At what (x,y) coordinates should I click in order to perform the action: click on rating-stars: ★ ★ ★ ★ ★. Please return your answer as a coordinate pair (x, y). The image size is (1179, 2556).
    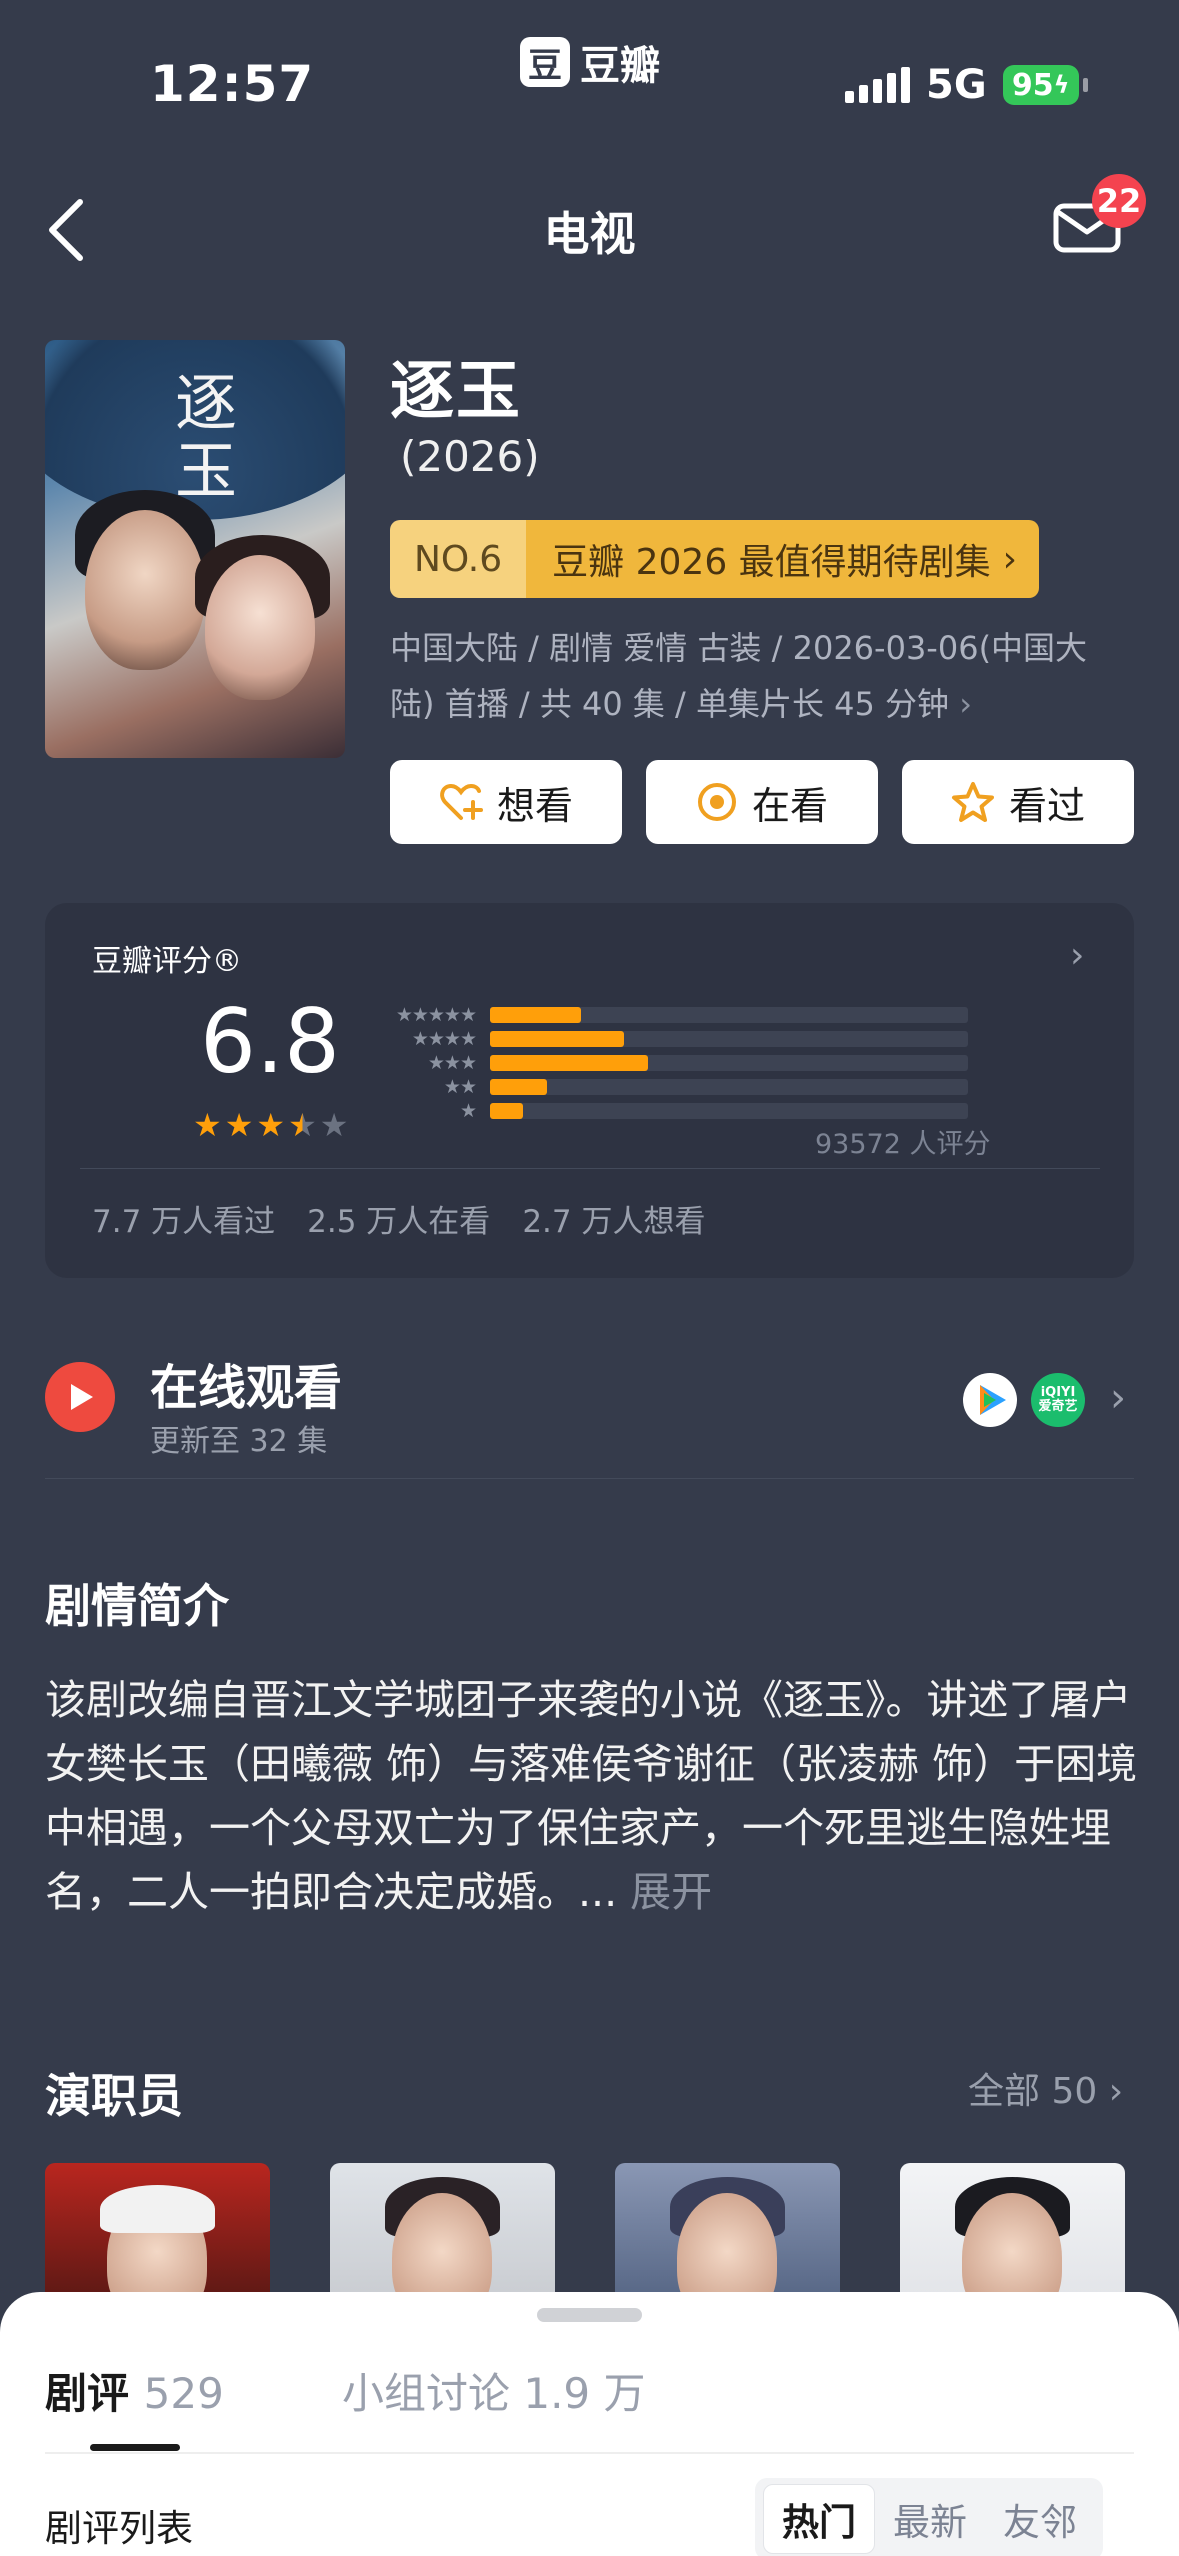
    Looking at the image, I should click on (270, 1125).